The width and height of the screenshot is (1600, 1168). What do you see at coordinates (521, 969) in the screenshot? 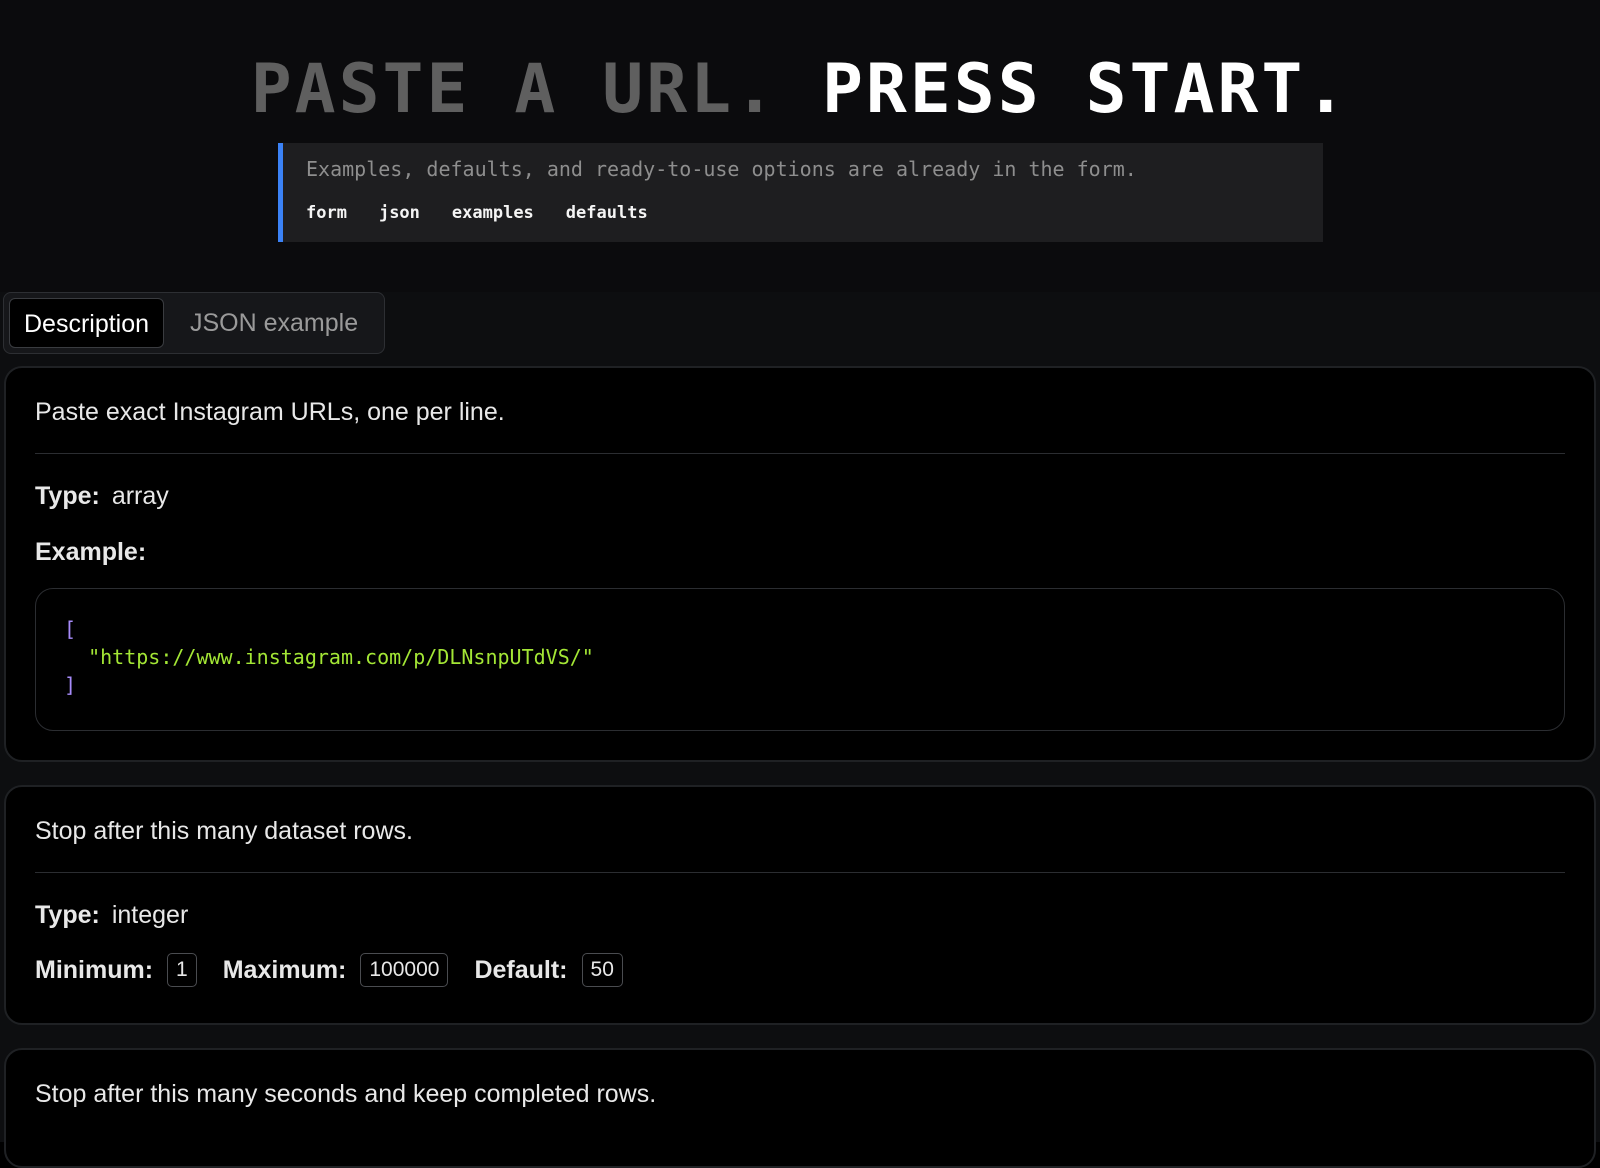
I see `default-label: Default:` at bounding box center [521, 969].